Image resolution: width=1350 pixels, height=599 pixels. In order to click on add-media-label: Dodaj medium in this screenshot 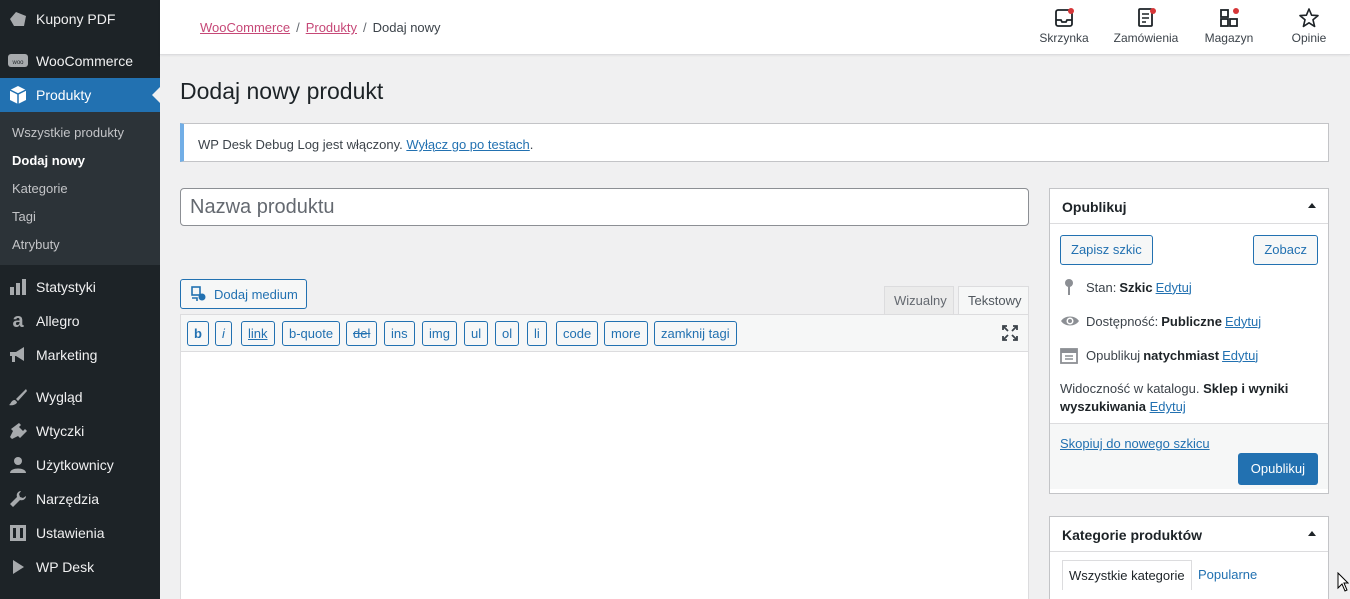, I will do `click(256, 294)`.